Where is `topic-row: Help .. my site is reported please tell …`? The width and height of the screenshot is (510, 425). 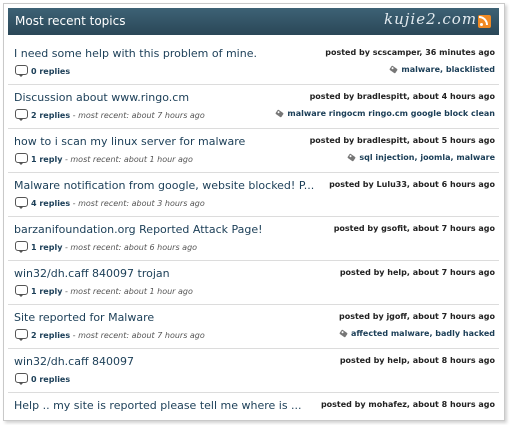
topic-row: Help .. my site is reported please tell … is located at coordinates (253, 404).